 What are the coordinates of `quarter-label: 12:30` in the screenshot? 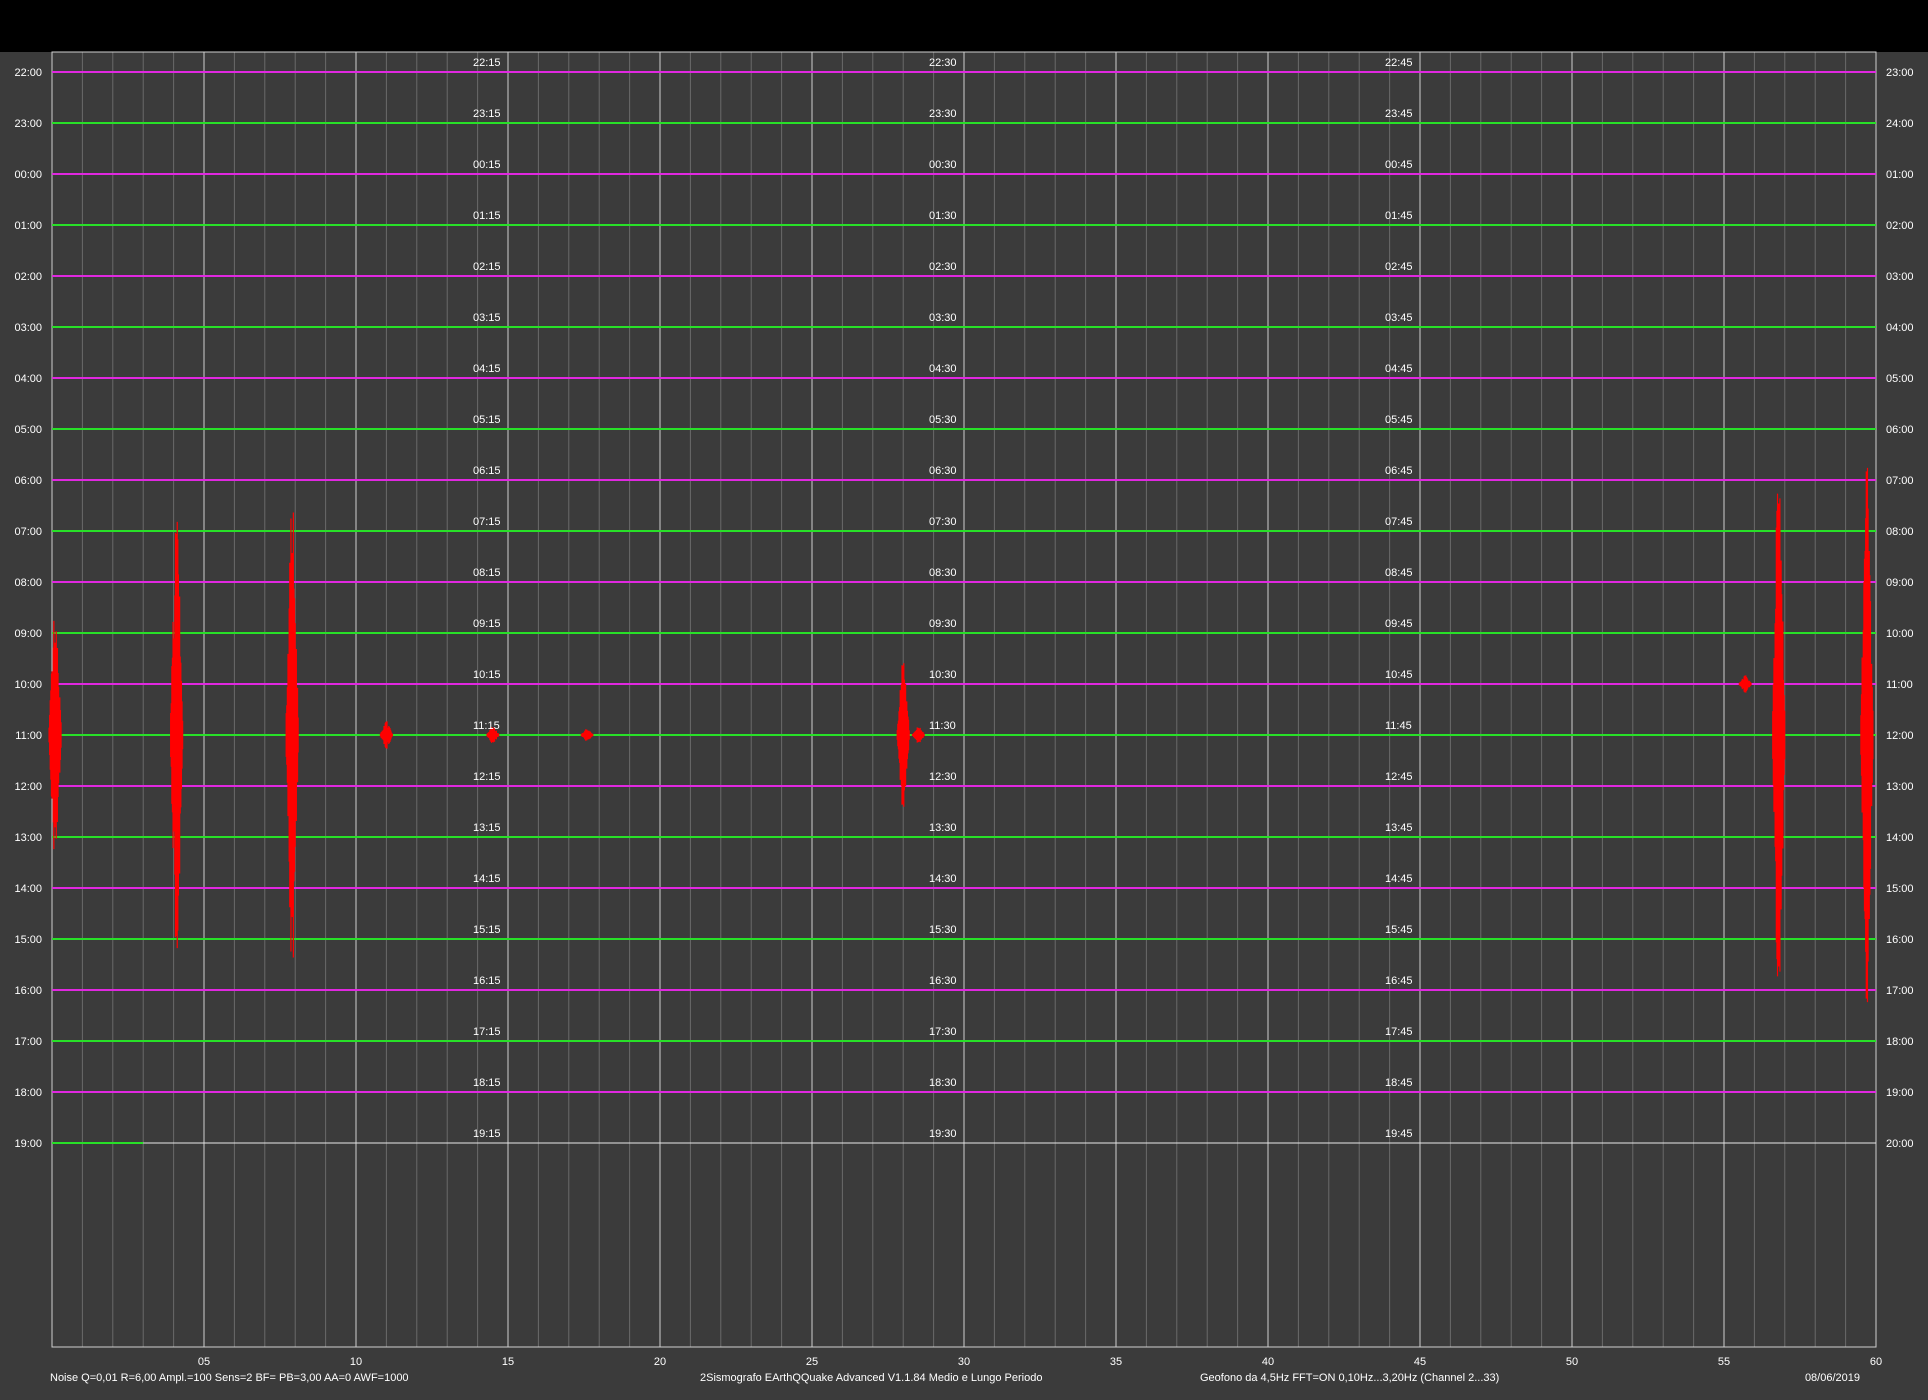 It's located at (943, 777).